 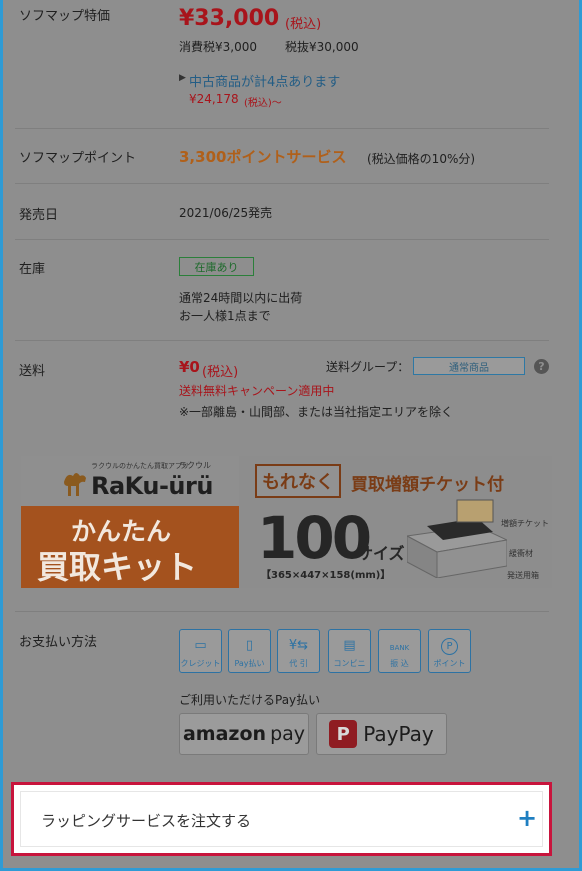 What do you see at coordinates (244, 734) in the screenshot?
I see `amazon-pay-logo: amazon pay` at bounding box center [244, 734].